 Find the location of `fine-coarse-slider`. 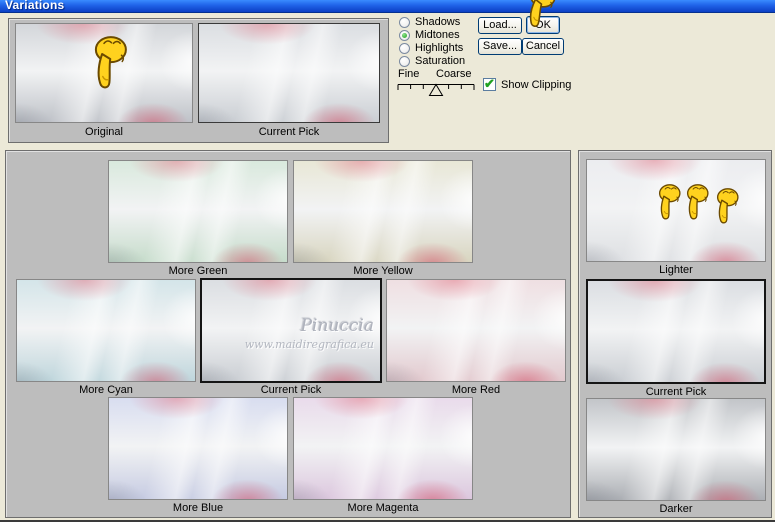

fine-coarse-slider is located at coordinates (436, 88).